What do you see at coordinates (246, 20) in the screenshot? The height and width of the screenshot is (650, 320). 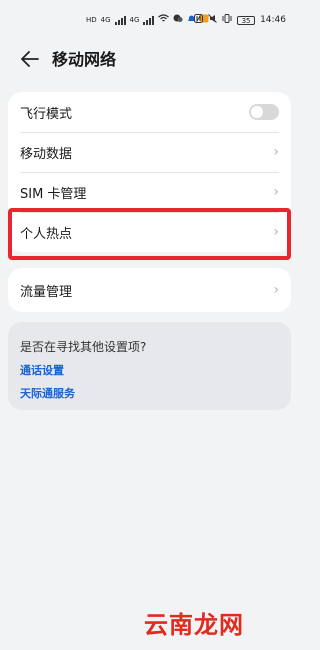 I see `battery-indicator: 35` at bounding box center [246, 20].